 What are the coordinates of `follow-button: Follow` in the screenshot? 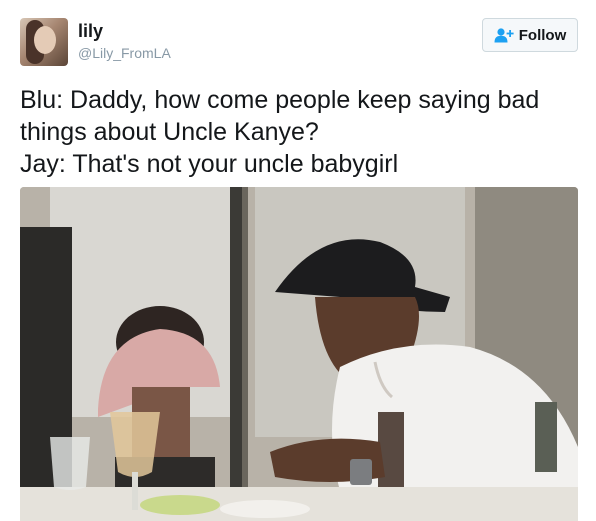 It's located at (530, 35).